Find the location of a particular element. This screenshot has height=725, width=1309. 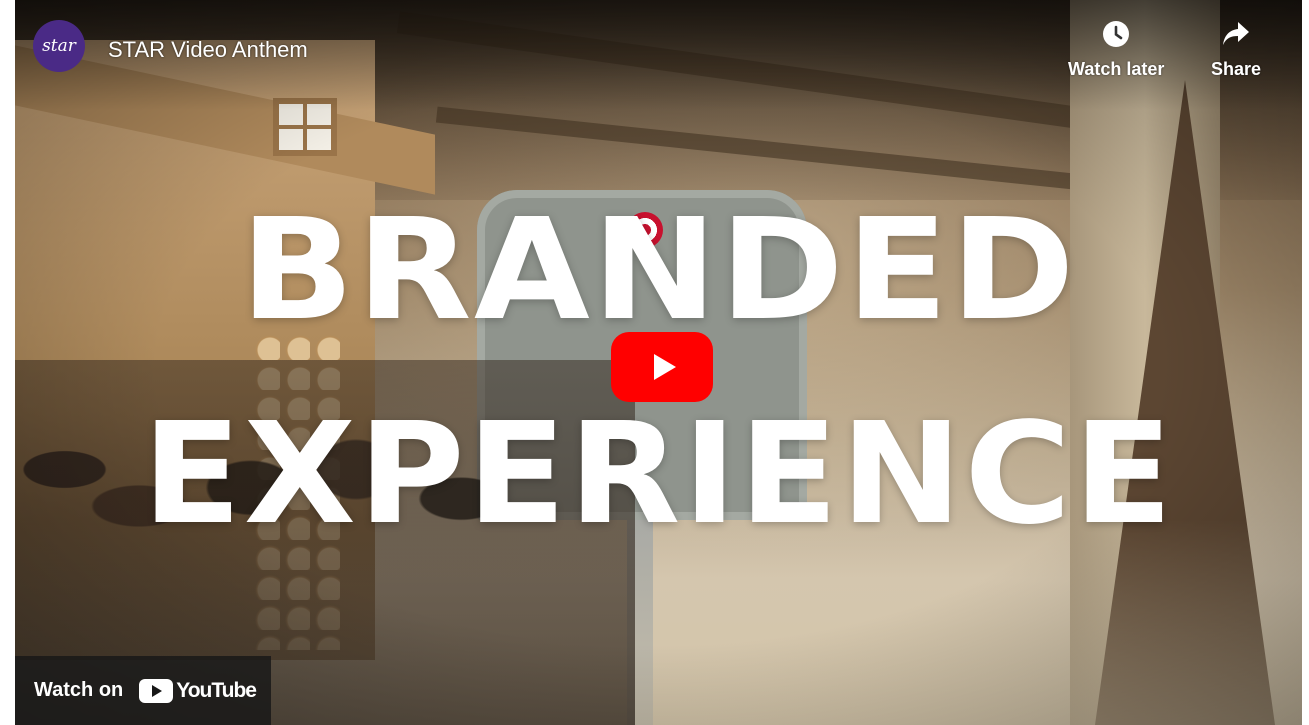

play-button is located at coordinates (662, 367).